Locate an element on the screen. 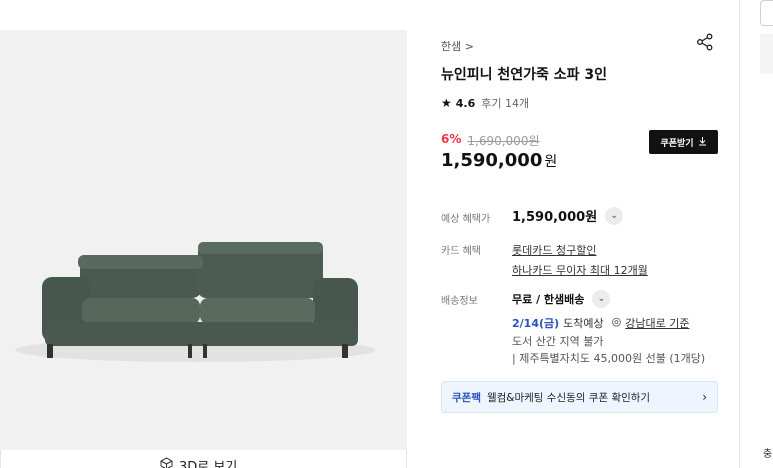 The width and height of the screenshot is (773, 468). star-icon: ★ is located at coordinates (446, 103).